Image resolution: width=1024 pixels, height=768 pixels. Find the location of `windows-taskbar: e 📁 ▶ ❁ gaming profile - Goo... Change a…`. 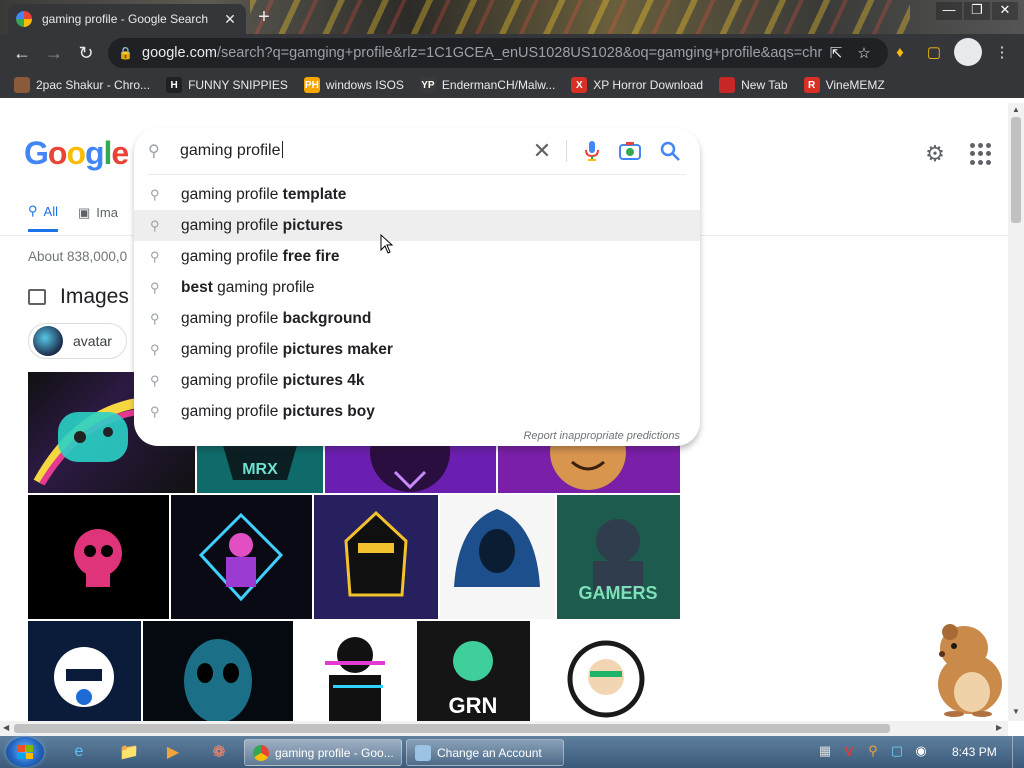

windows-taskbar: e 📁 ▶ ❁ gaming profile - Goo... Change a… is located at coordinates (512, 752).